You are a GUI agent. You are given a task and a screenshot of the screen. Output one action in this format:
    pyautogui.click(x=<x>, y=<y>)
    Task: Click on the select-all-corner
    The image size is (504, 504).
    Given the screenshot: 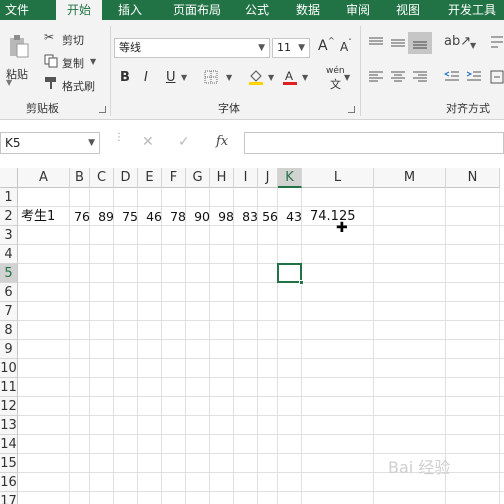 What is the action you would take?
    pyautogui.click(x=9, y=178)
    